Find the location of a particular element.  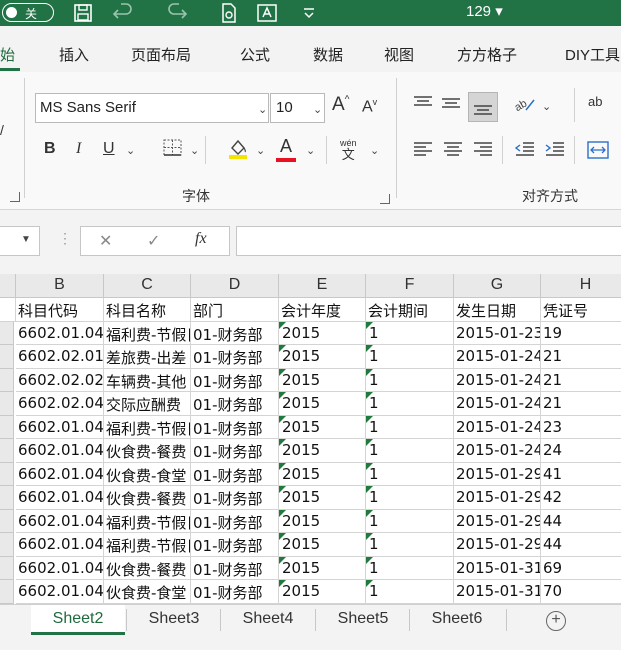

sheet-tab-sheet5: Sheet5 is located at coordinates (363, 620).